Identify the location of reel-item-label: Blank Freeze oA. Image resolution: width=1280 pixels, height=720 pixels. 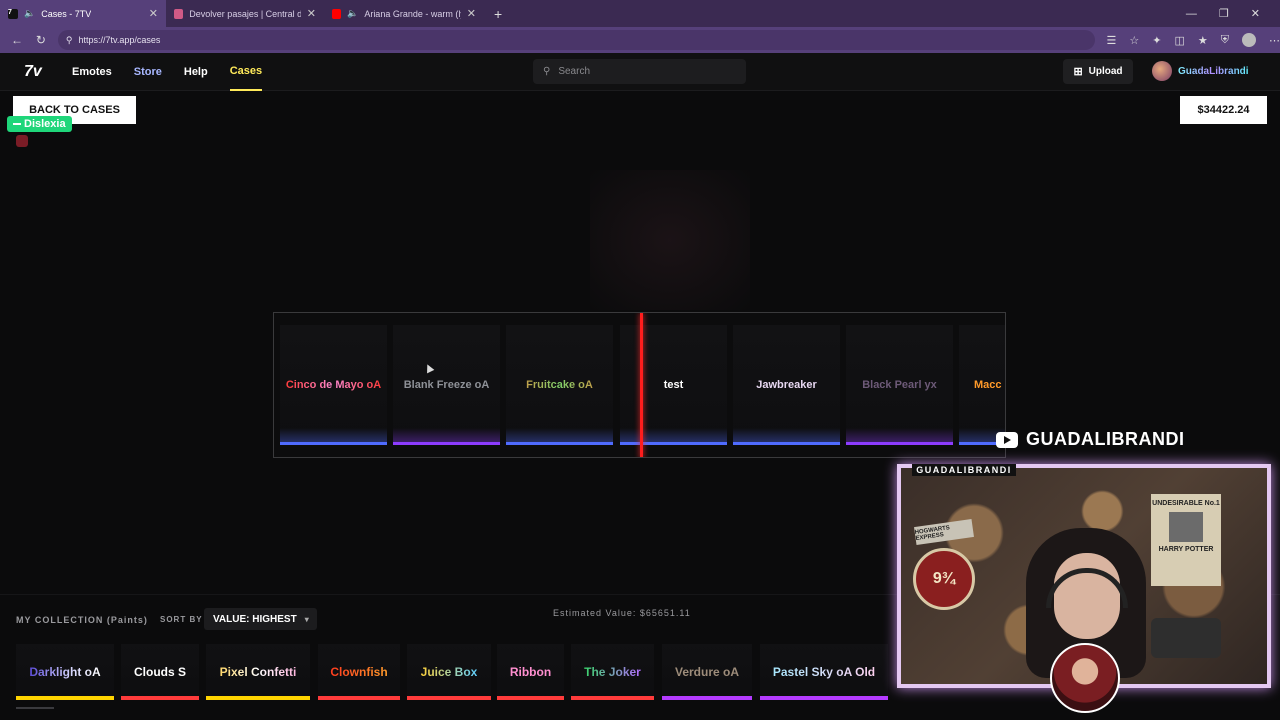
(446, 385).